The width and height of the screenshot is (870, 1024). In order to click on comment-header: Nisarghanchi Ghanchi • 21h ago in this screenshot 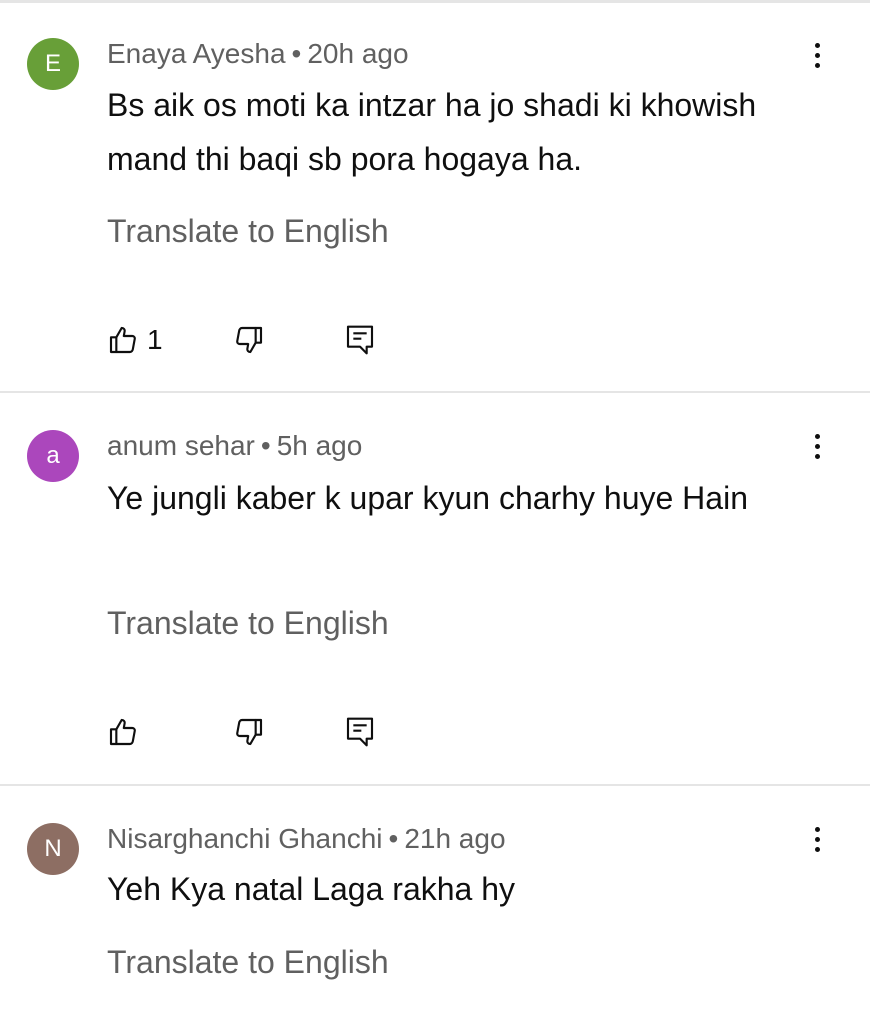, I will do `click(306, 839)`.